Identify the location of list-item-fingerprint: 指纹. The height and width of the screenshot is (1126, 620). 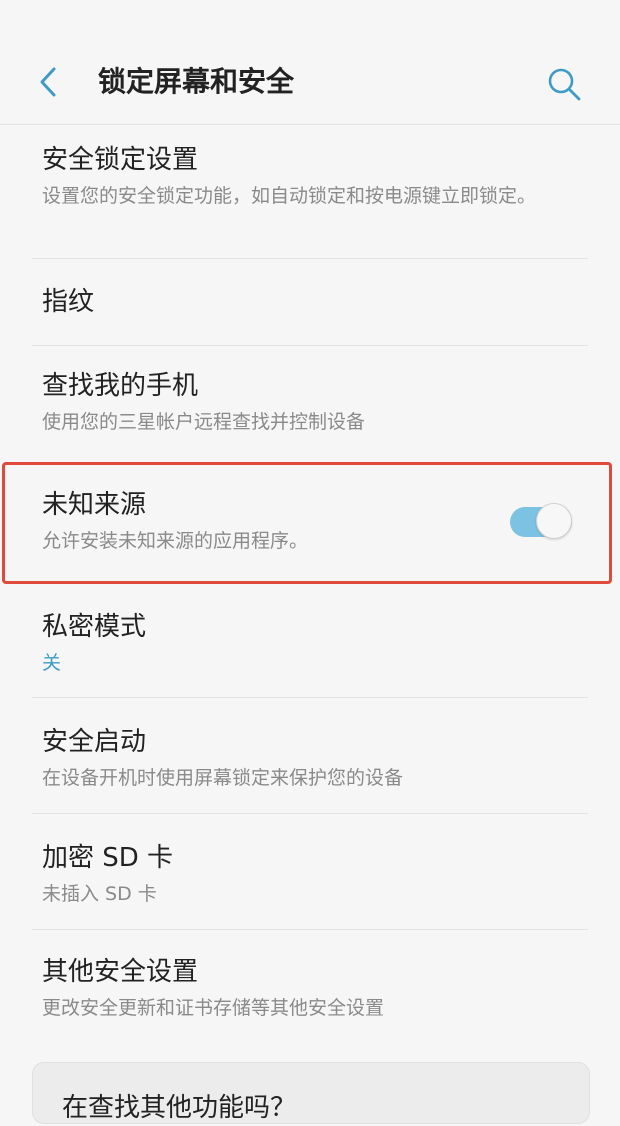
(310, 302).